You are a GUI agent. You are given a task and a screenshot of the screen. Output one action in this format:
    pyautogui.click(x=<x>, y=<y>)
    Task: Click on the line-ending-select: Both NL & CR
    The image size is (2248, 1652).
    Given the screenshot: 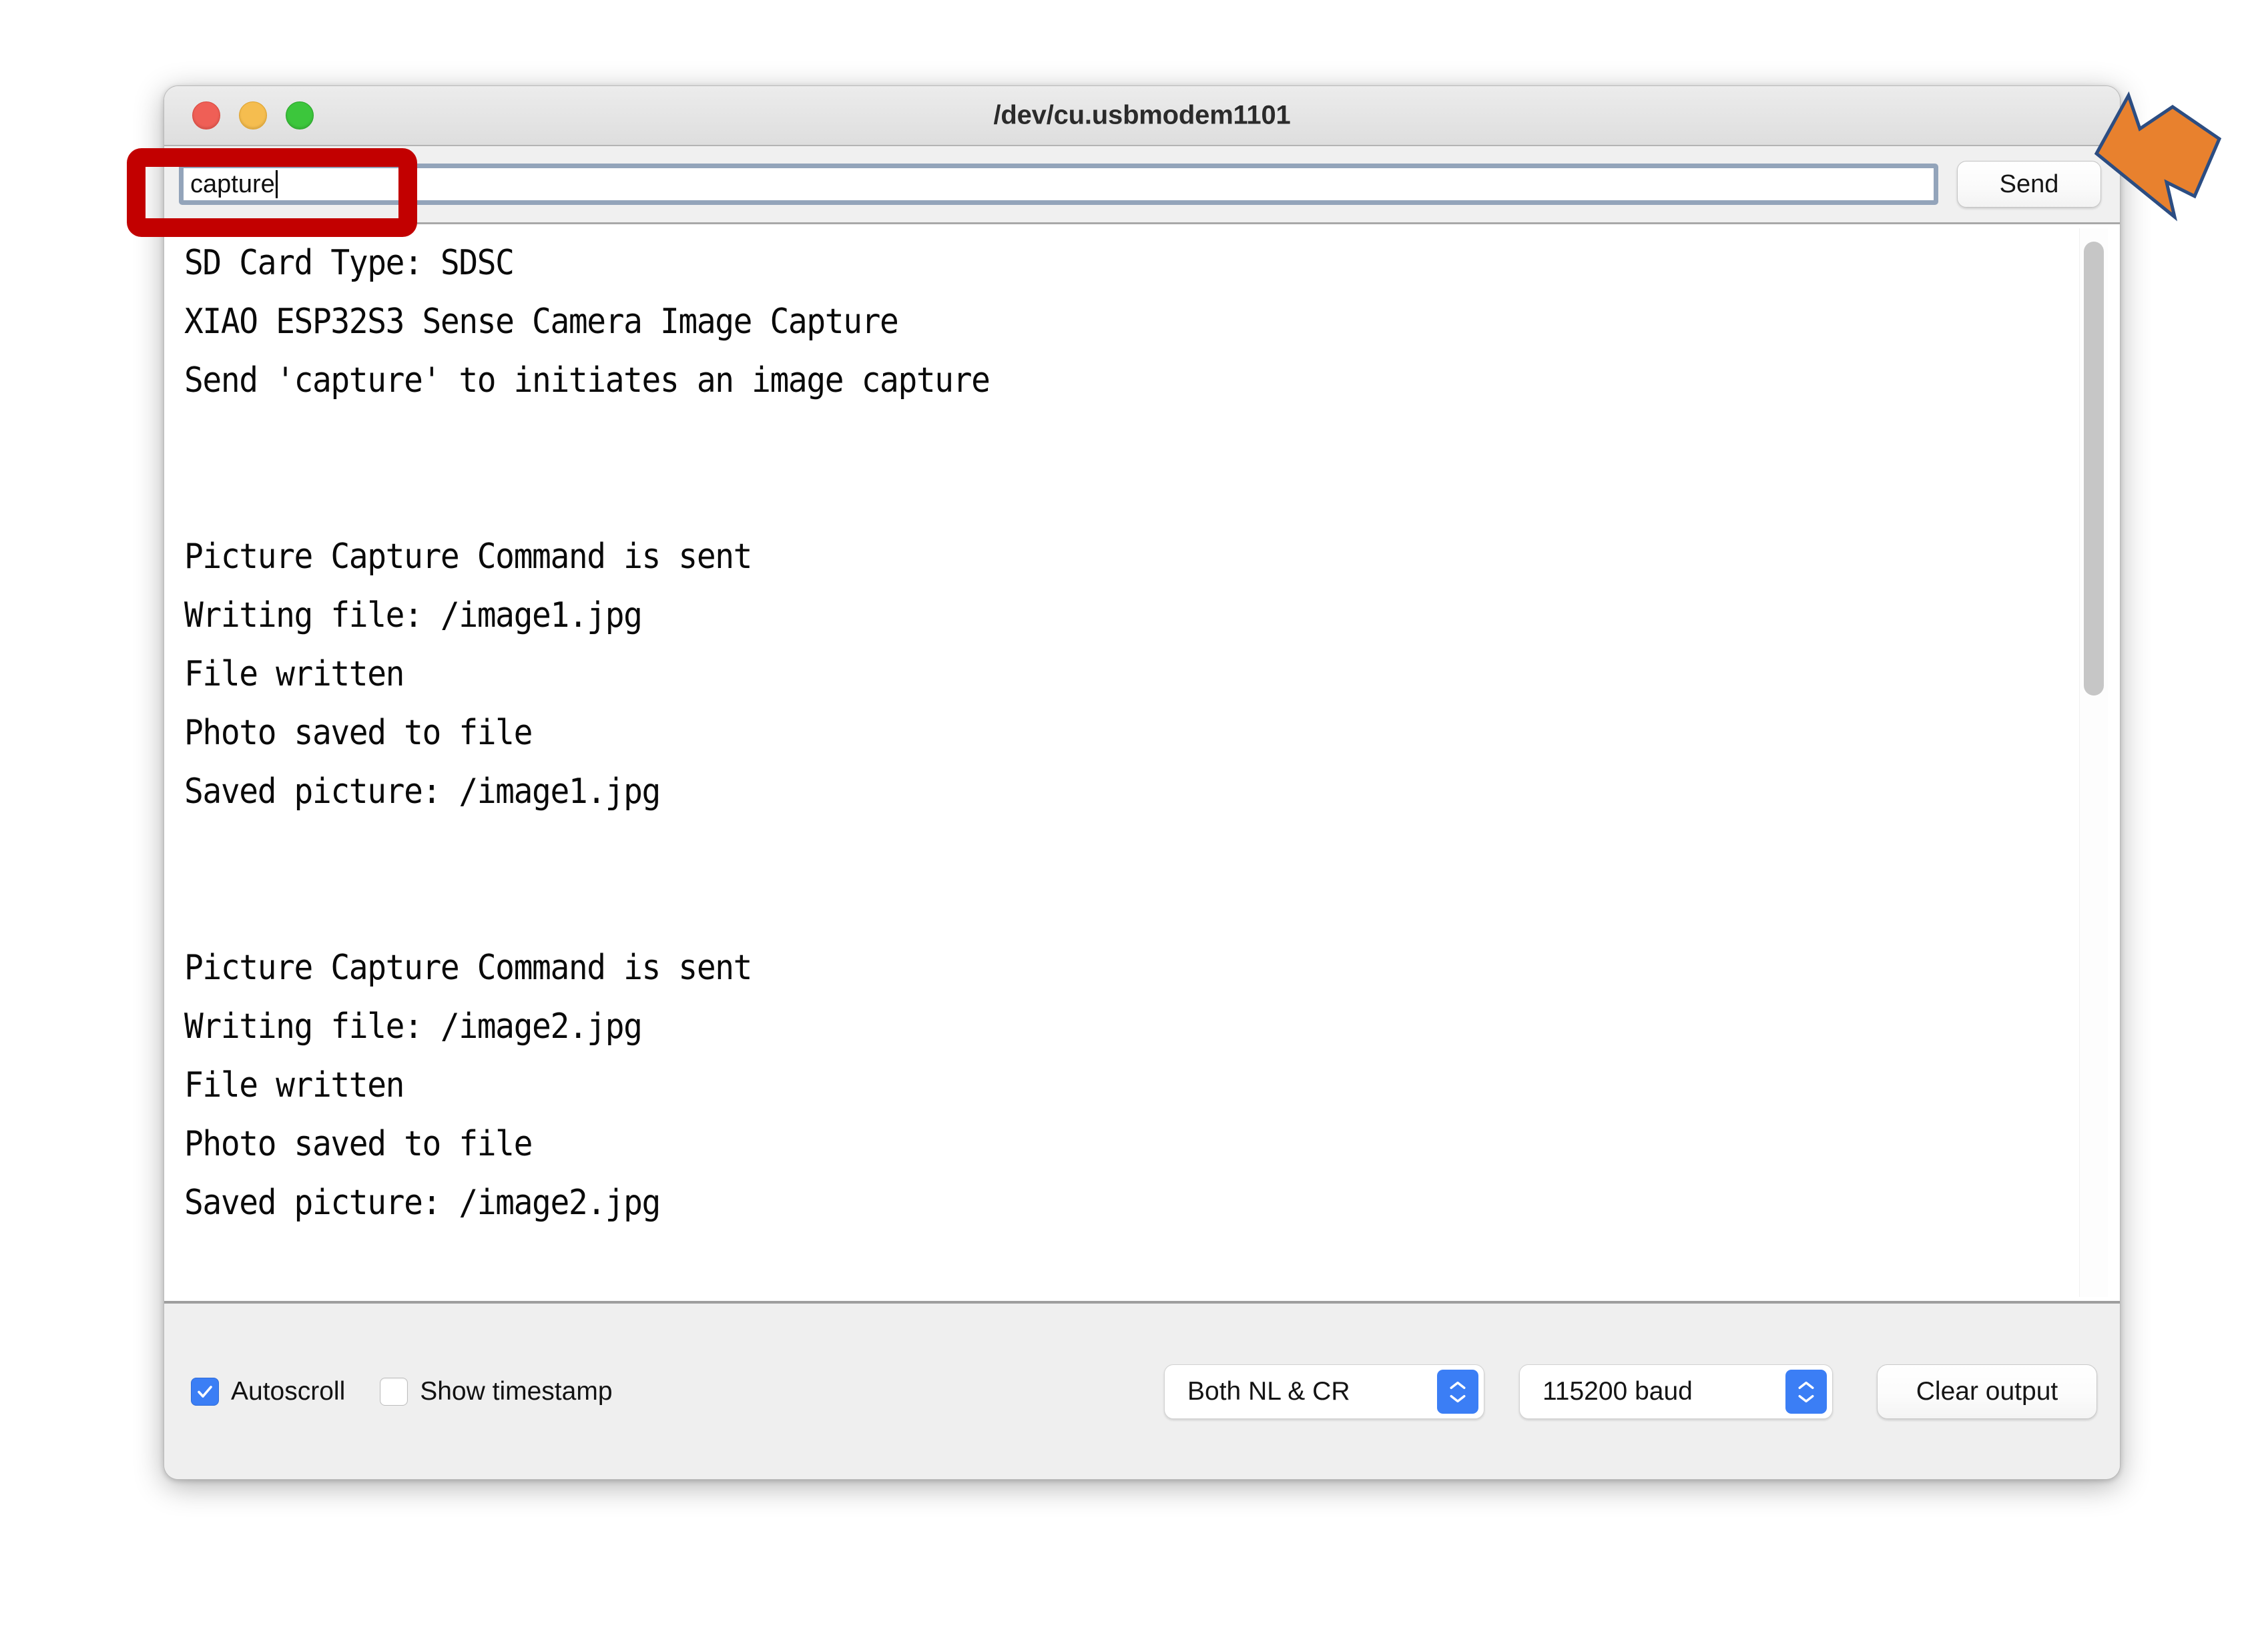 What is the action you would take?
    pyautogui.click(x=1324, y=1391)
    